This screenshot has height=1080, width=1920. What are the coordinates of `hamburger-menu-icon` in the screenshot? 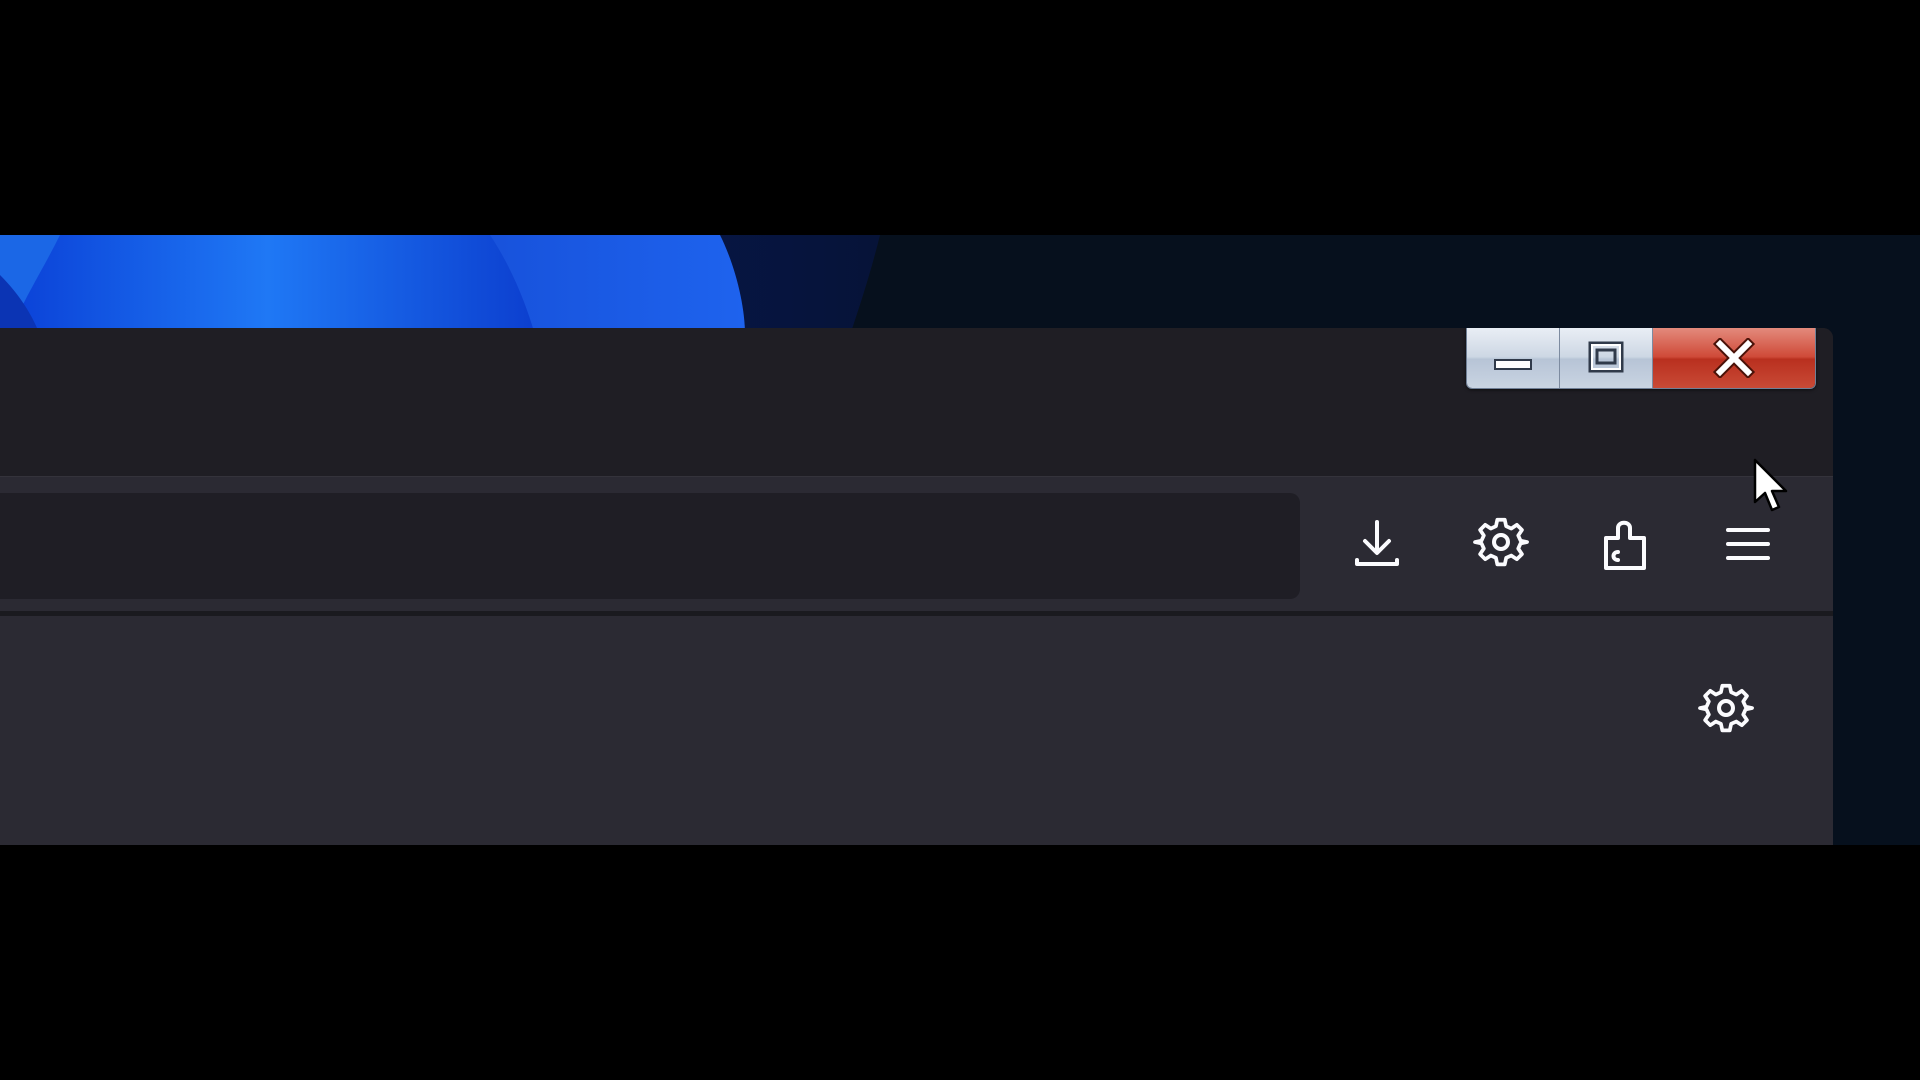 It's located at (1748, 544).